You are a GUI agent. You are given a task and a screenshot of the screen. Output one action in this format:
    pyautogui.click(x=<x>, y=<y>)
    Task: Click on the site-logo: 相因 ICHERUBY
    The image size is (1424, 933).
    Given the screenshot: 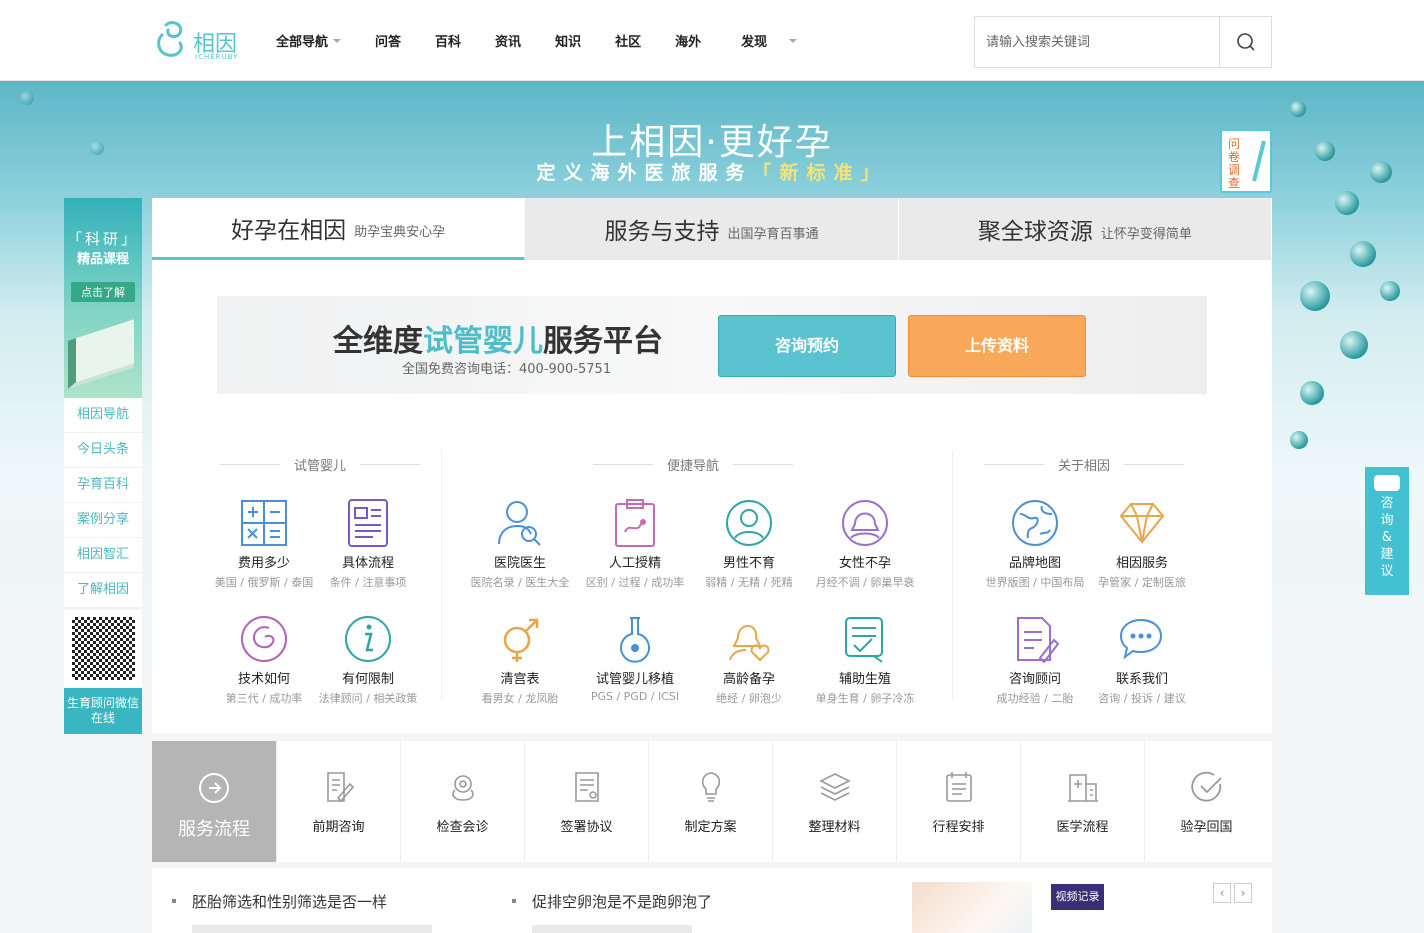 What is the action you would take?
    pyautogui.click(x=198, y=40)
    